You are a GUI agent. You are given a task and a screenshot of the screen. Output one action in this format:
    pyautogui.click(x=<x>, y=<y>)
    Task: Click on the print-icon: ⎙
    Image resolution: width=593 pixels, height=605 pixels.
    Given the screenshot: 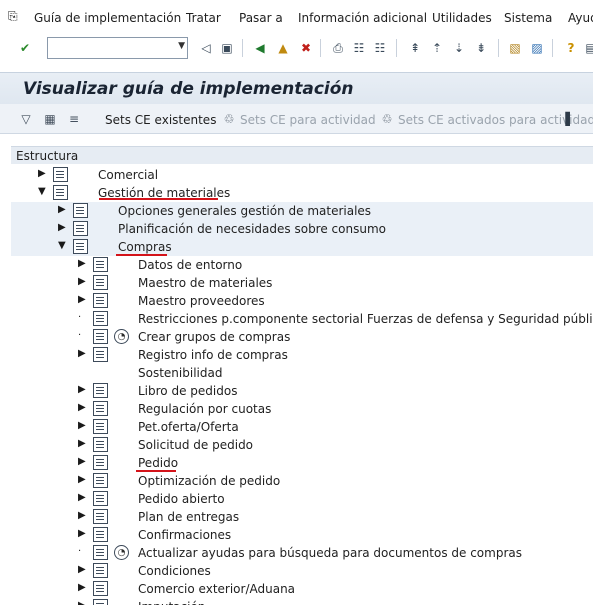 What is the action you would take?
    pyautogui.click(x=338, y=48)
    